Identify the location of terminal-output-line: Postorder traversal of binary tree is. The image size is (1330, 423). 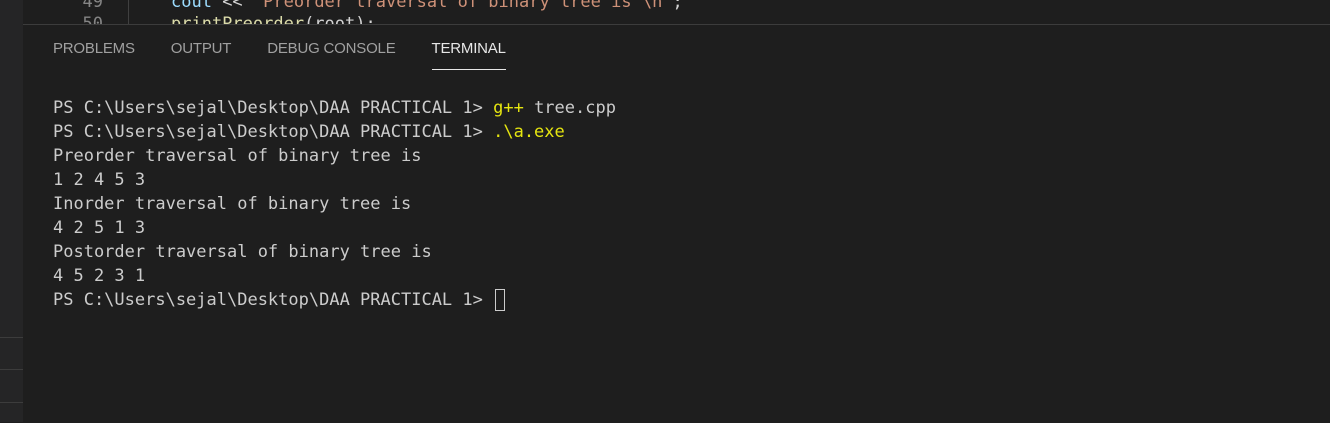
(242, 252).